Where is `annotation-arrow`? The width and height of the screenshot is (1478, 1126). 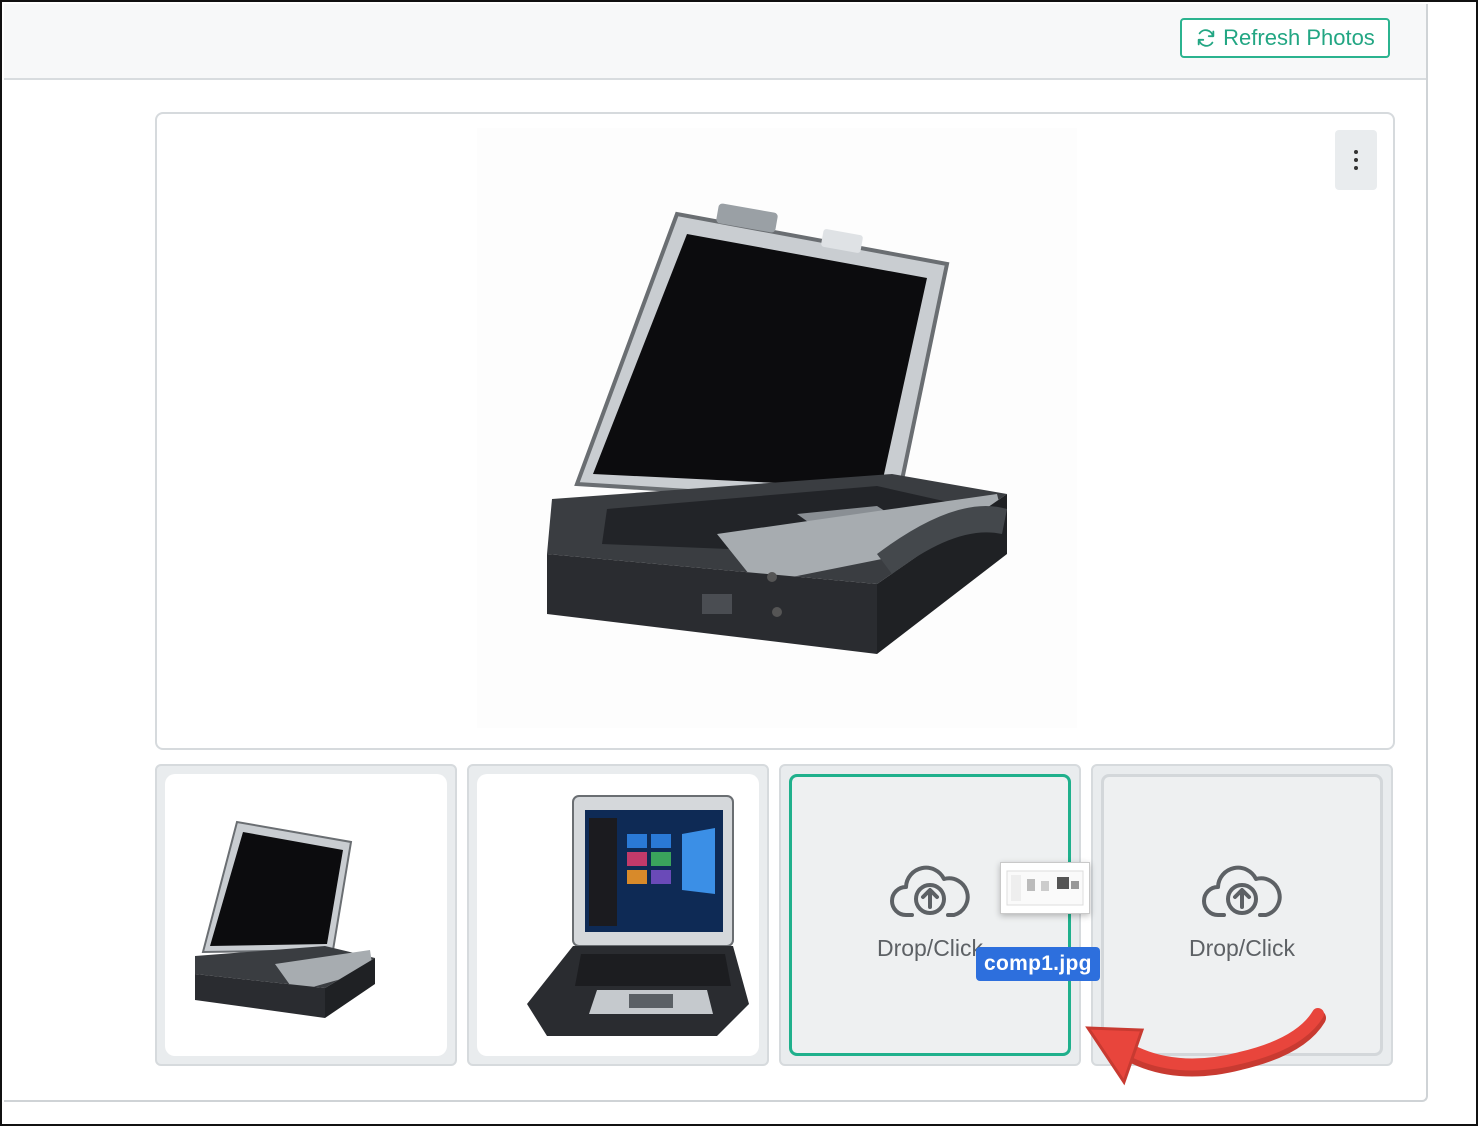 annotation-arrow is located at coordinates (1205, 1047).